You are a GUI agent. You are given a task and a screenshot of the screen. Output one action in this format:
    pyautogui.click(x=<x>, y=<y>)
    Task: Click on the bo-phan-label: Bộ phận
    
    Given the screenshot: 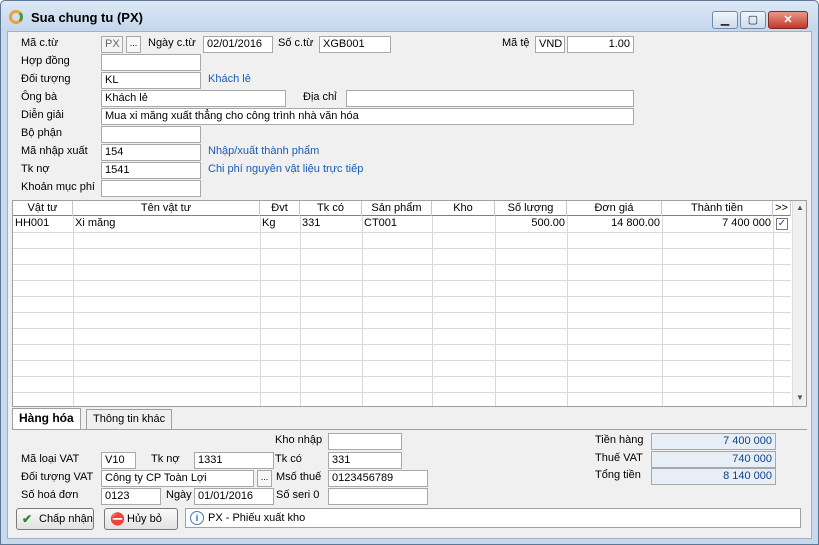 What is the action you would take?
    pyautogui.click(x=41, y=133)
    